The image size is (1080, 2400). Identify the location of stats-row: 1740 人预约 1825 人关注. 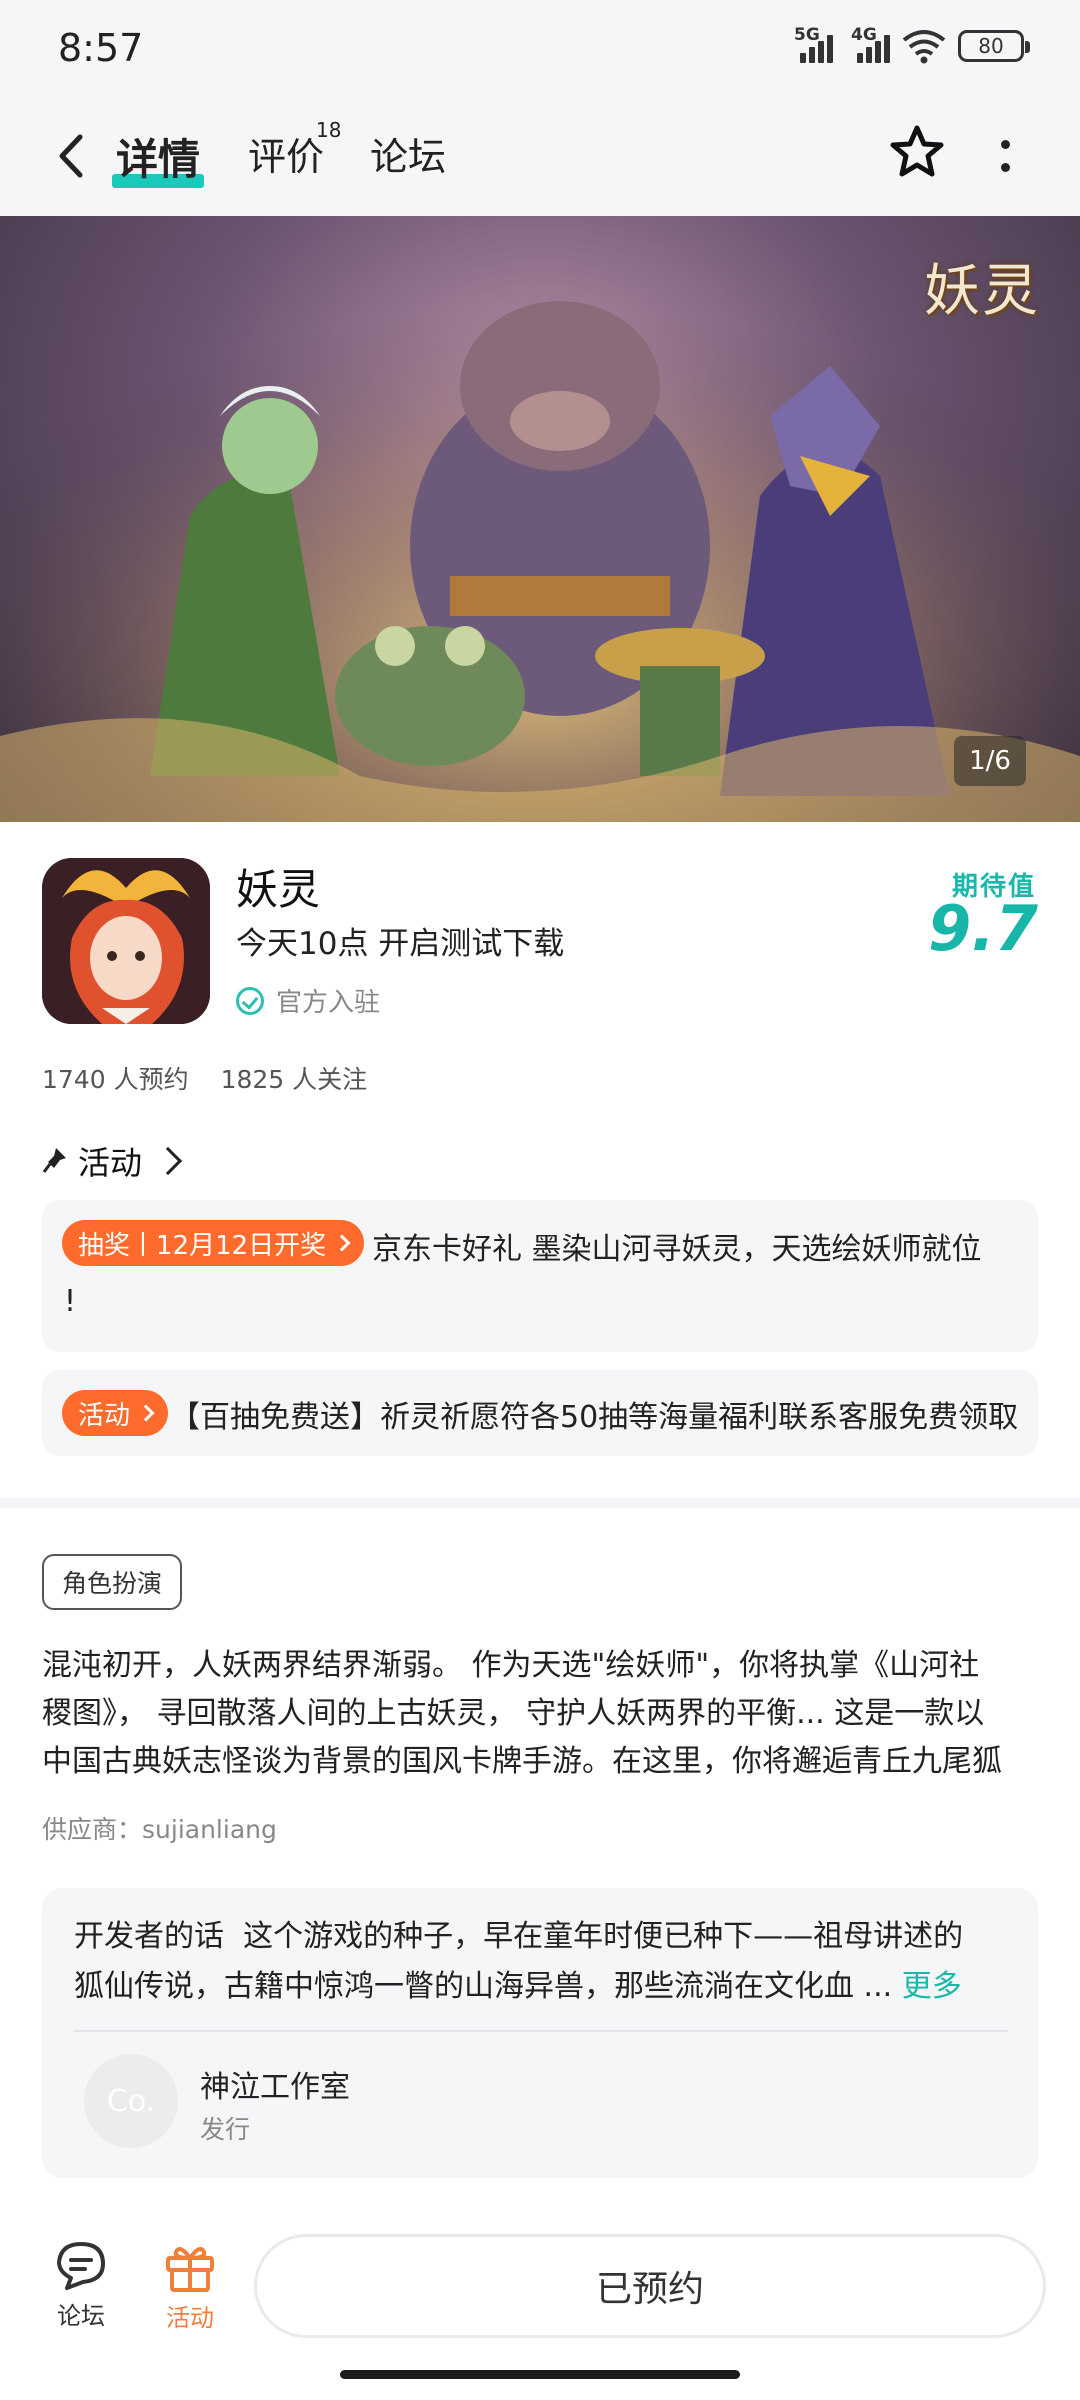
(204, 1078).